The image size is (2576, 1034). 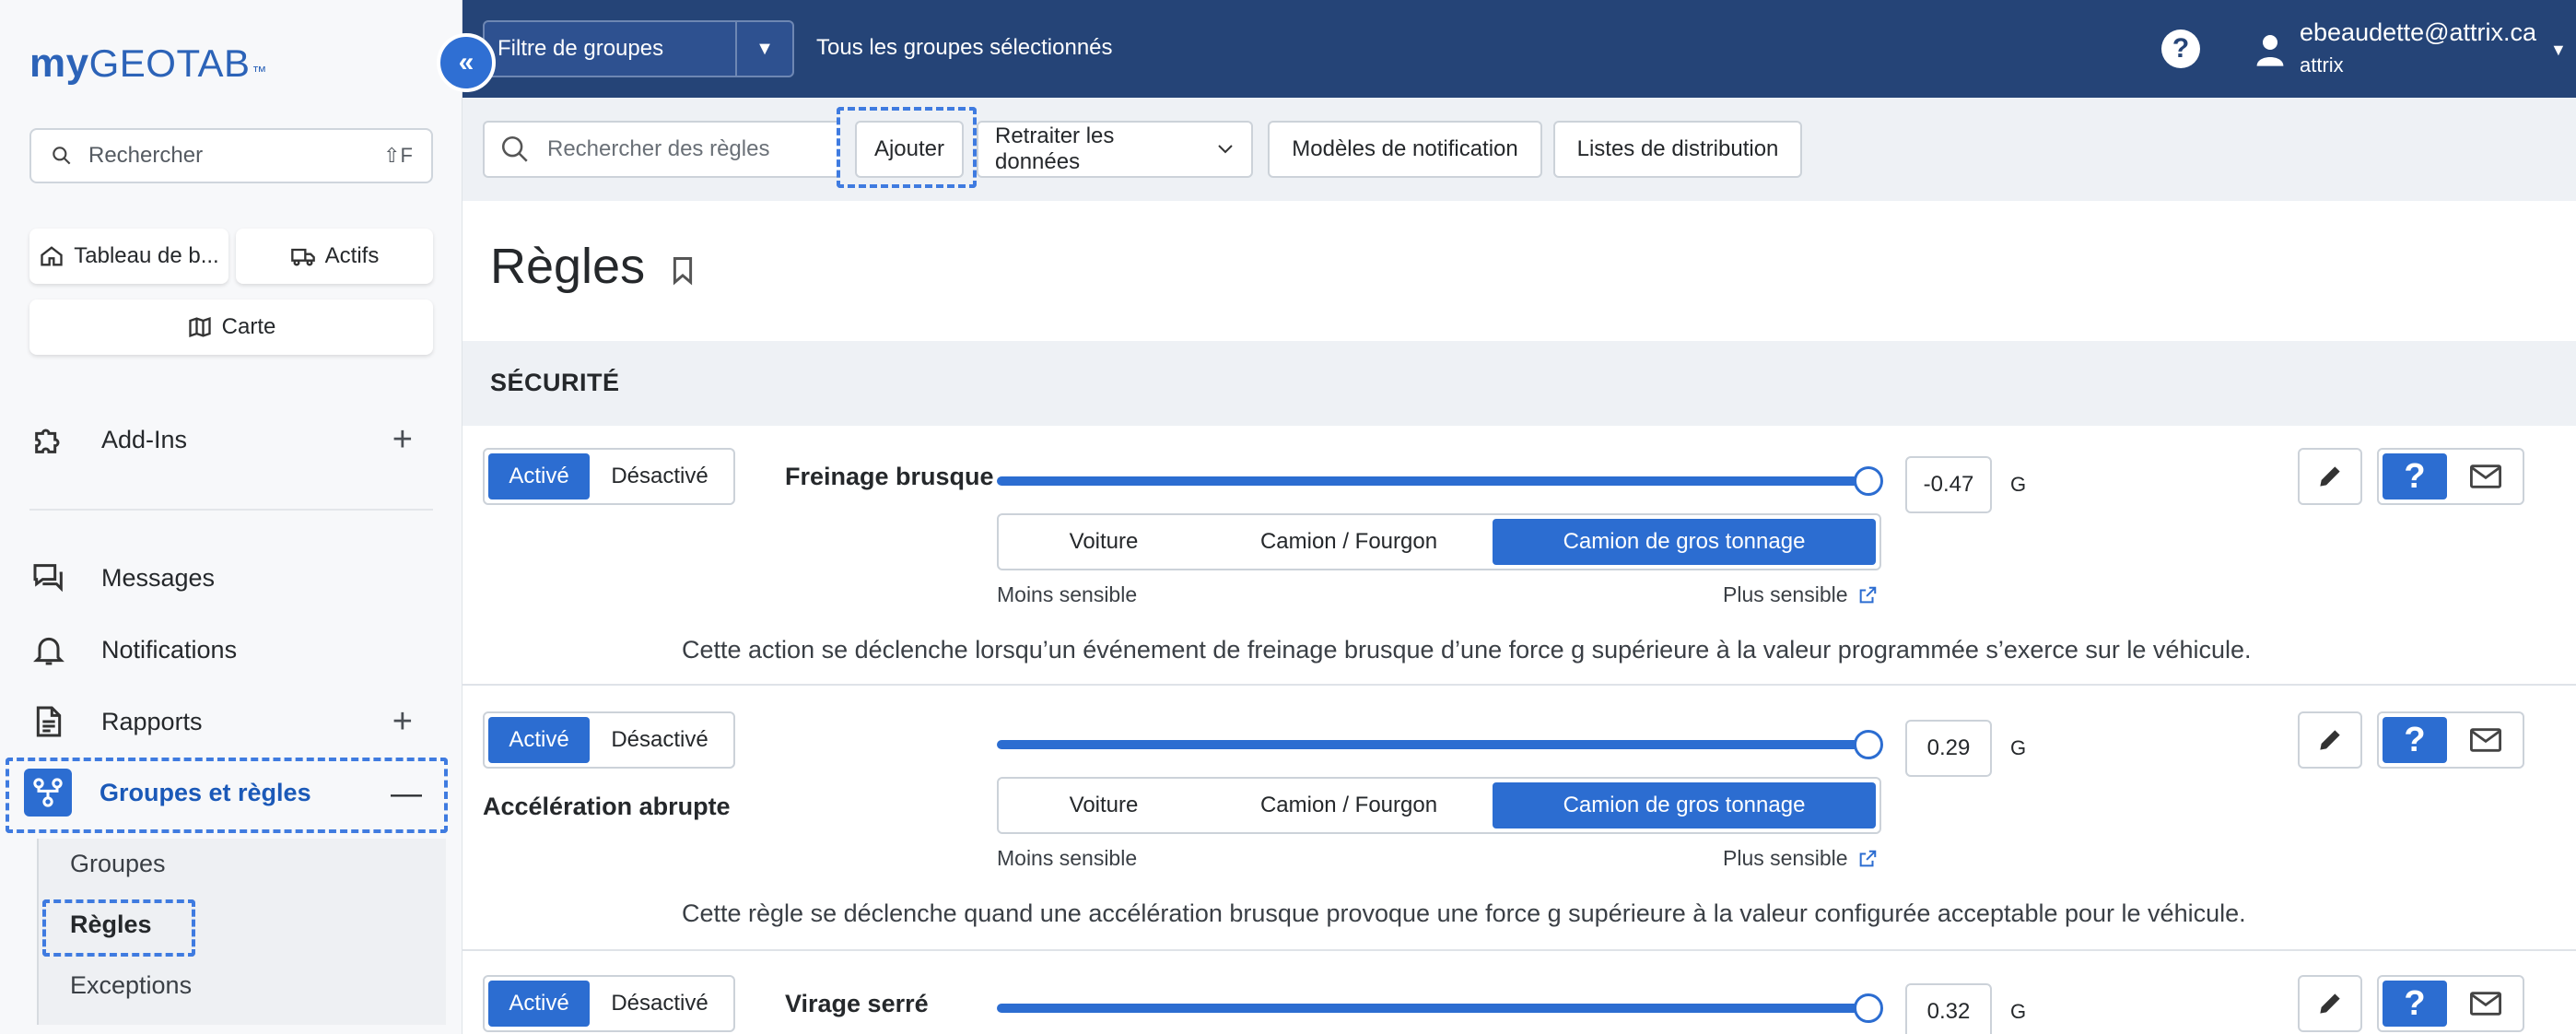 What do you see at coordinates (2418, 32) in the screenshot?
I see `user-email: ebeaudette@attrix.ca` at bounding box center [2418, 32].